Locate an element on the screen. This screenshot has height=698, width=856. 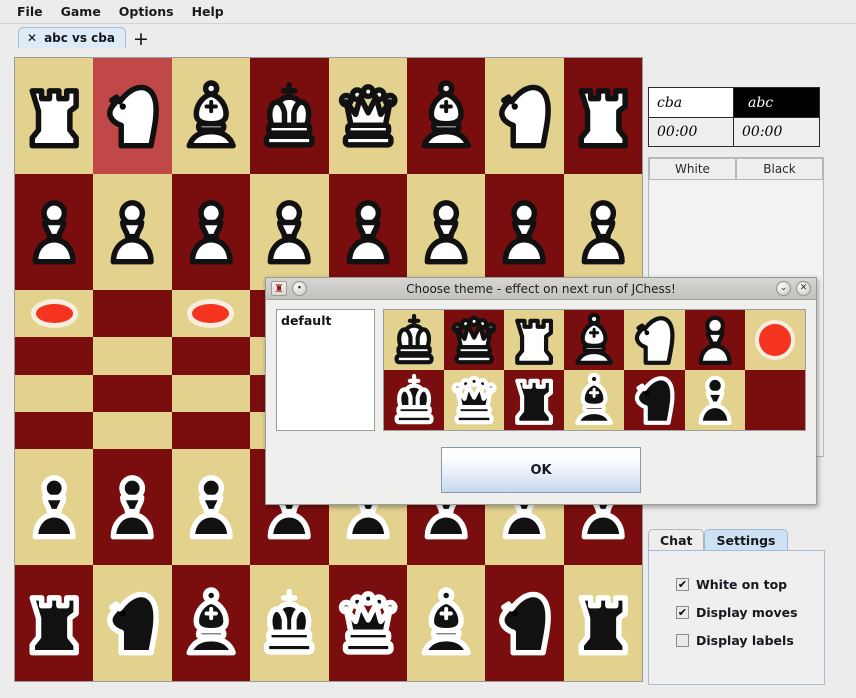
piece-white-pawn-b7 is located at coordinates (132, 231).